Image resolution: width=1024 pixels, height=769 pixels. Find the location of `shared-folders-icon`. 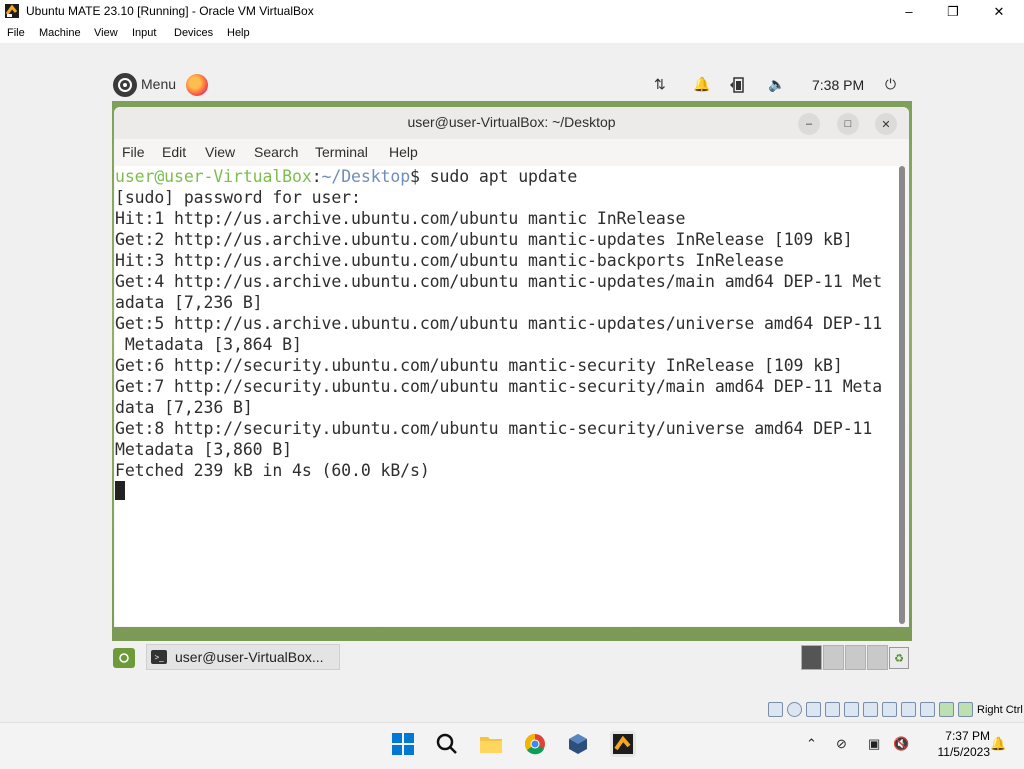

shared-folders-icon is located at coordinates (870, 709).